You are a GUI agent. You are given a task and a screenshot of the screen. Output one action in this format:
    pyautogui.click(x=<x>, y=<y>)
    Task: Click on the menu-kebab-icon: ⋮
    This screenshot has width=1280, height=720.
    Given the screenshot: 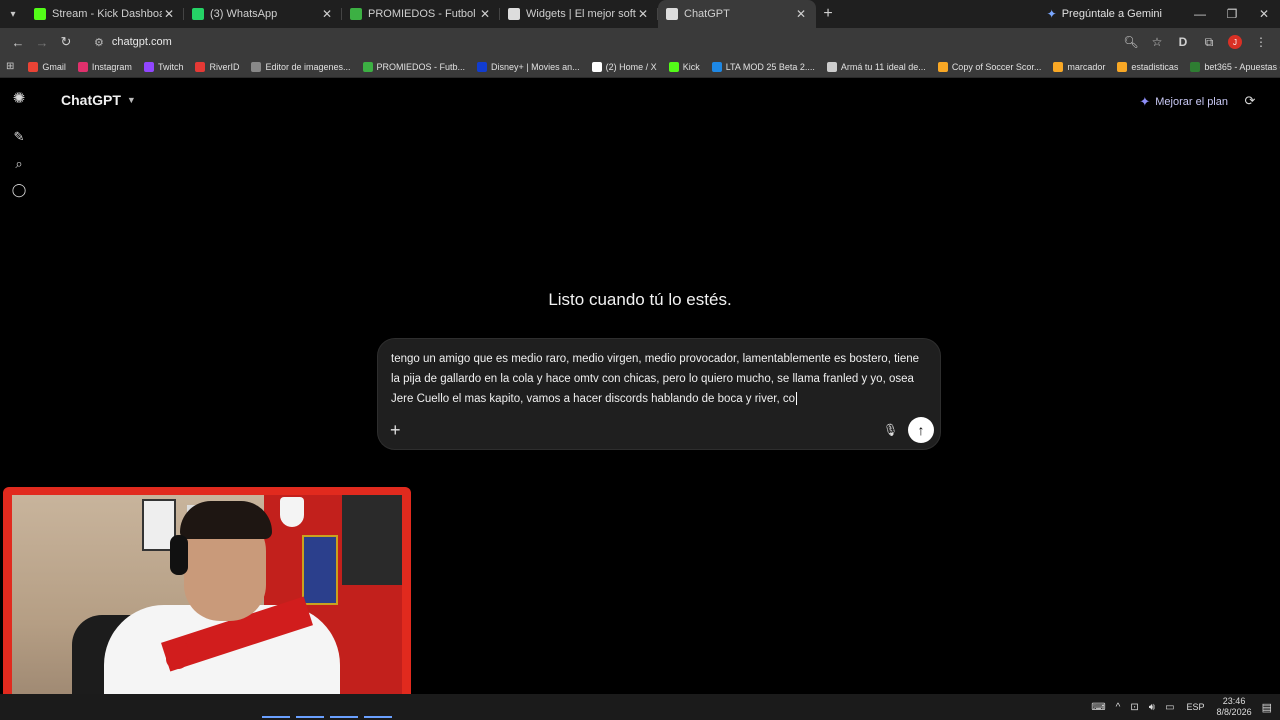 What is the action you would take?
    pyautogui.click(x=1261, y=42)
    